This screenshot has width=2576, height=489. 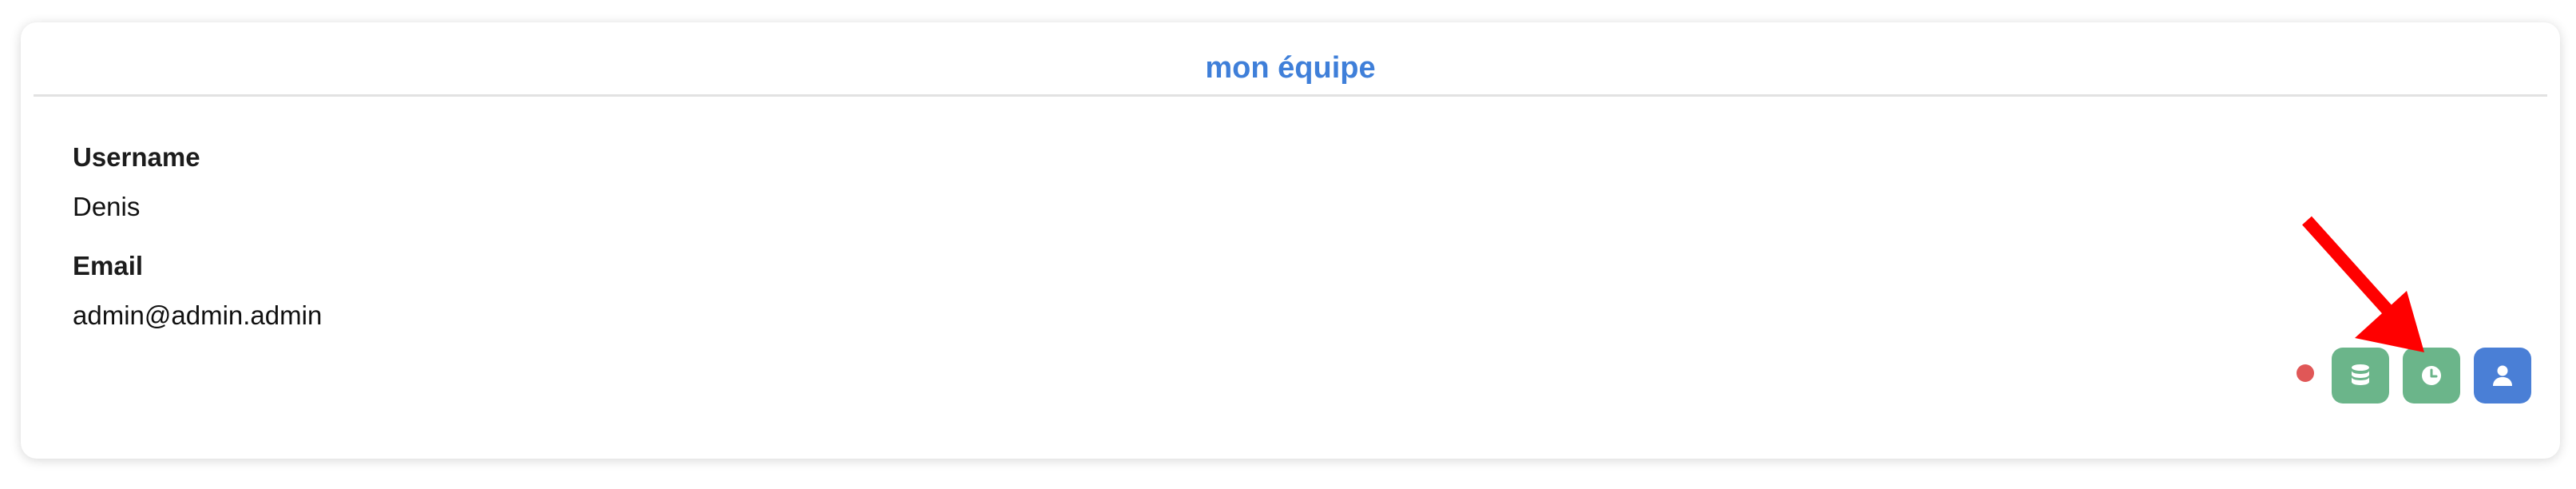 I want to click on title-divider, so click(x=1290, y=96).